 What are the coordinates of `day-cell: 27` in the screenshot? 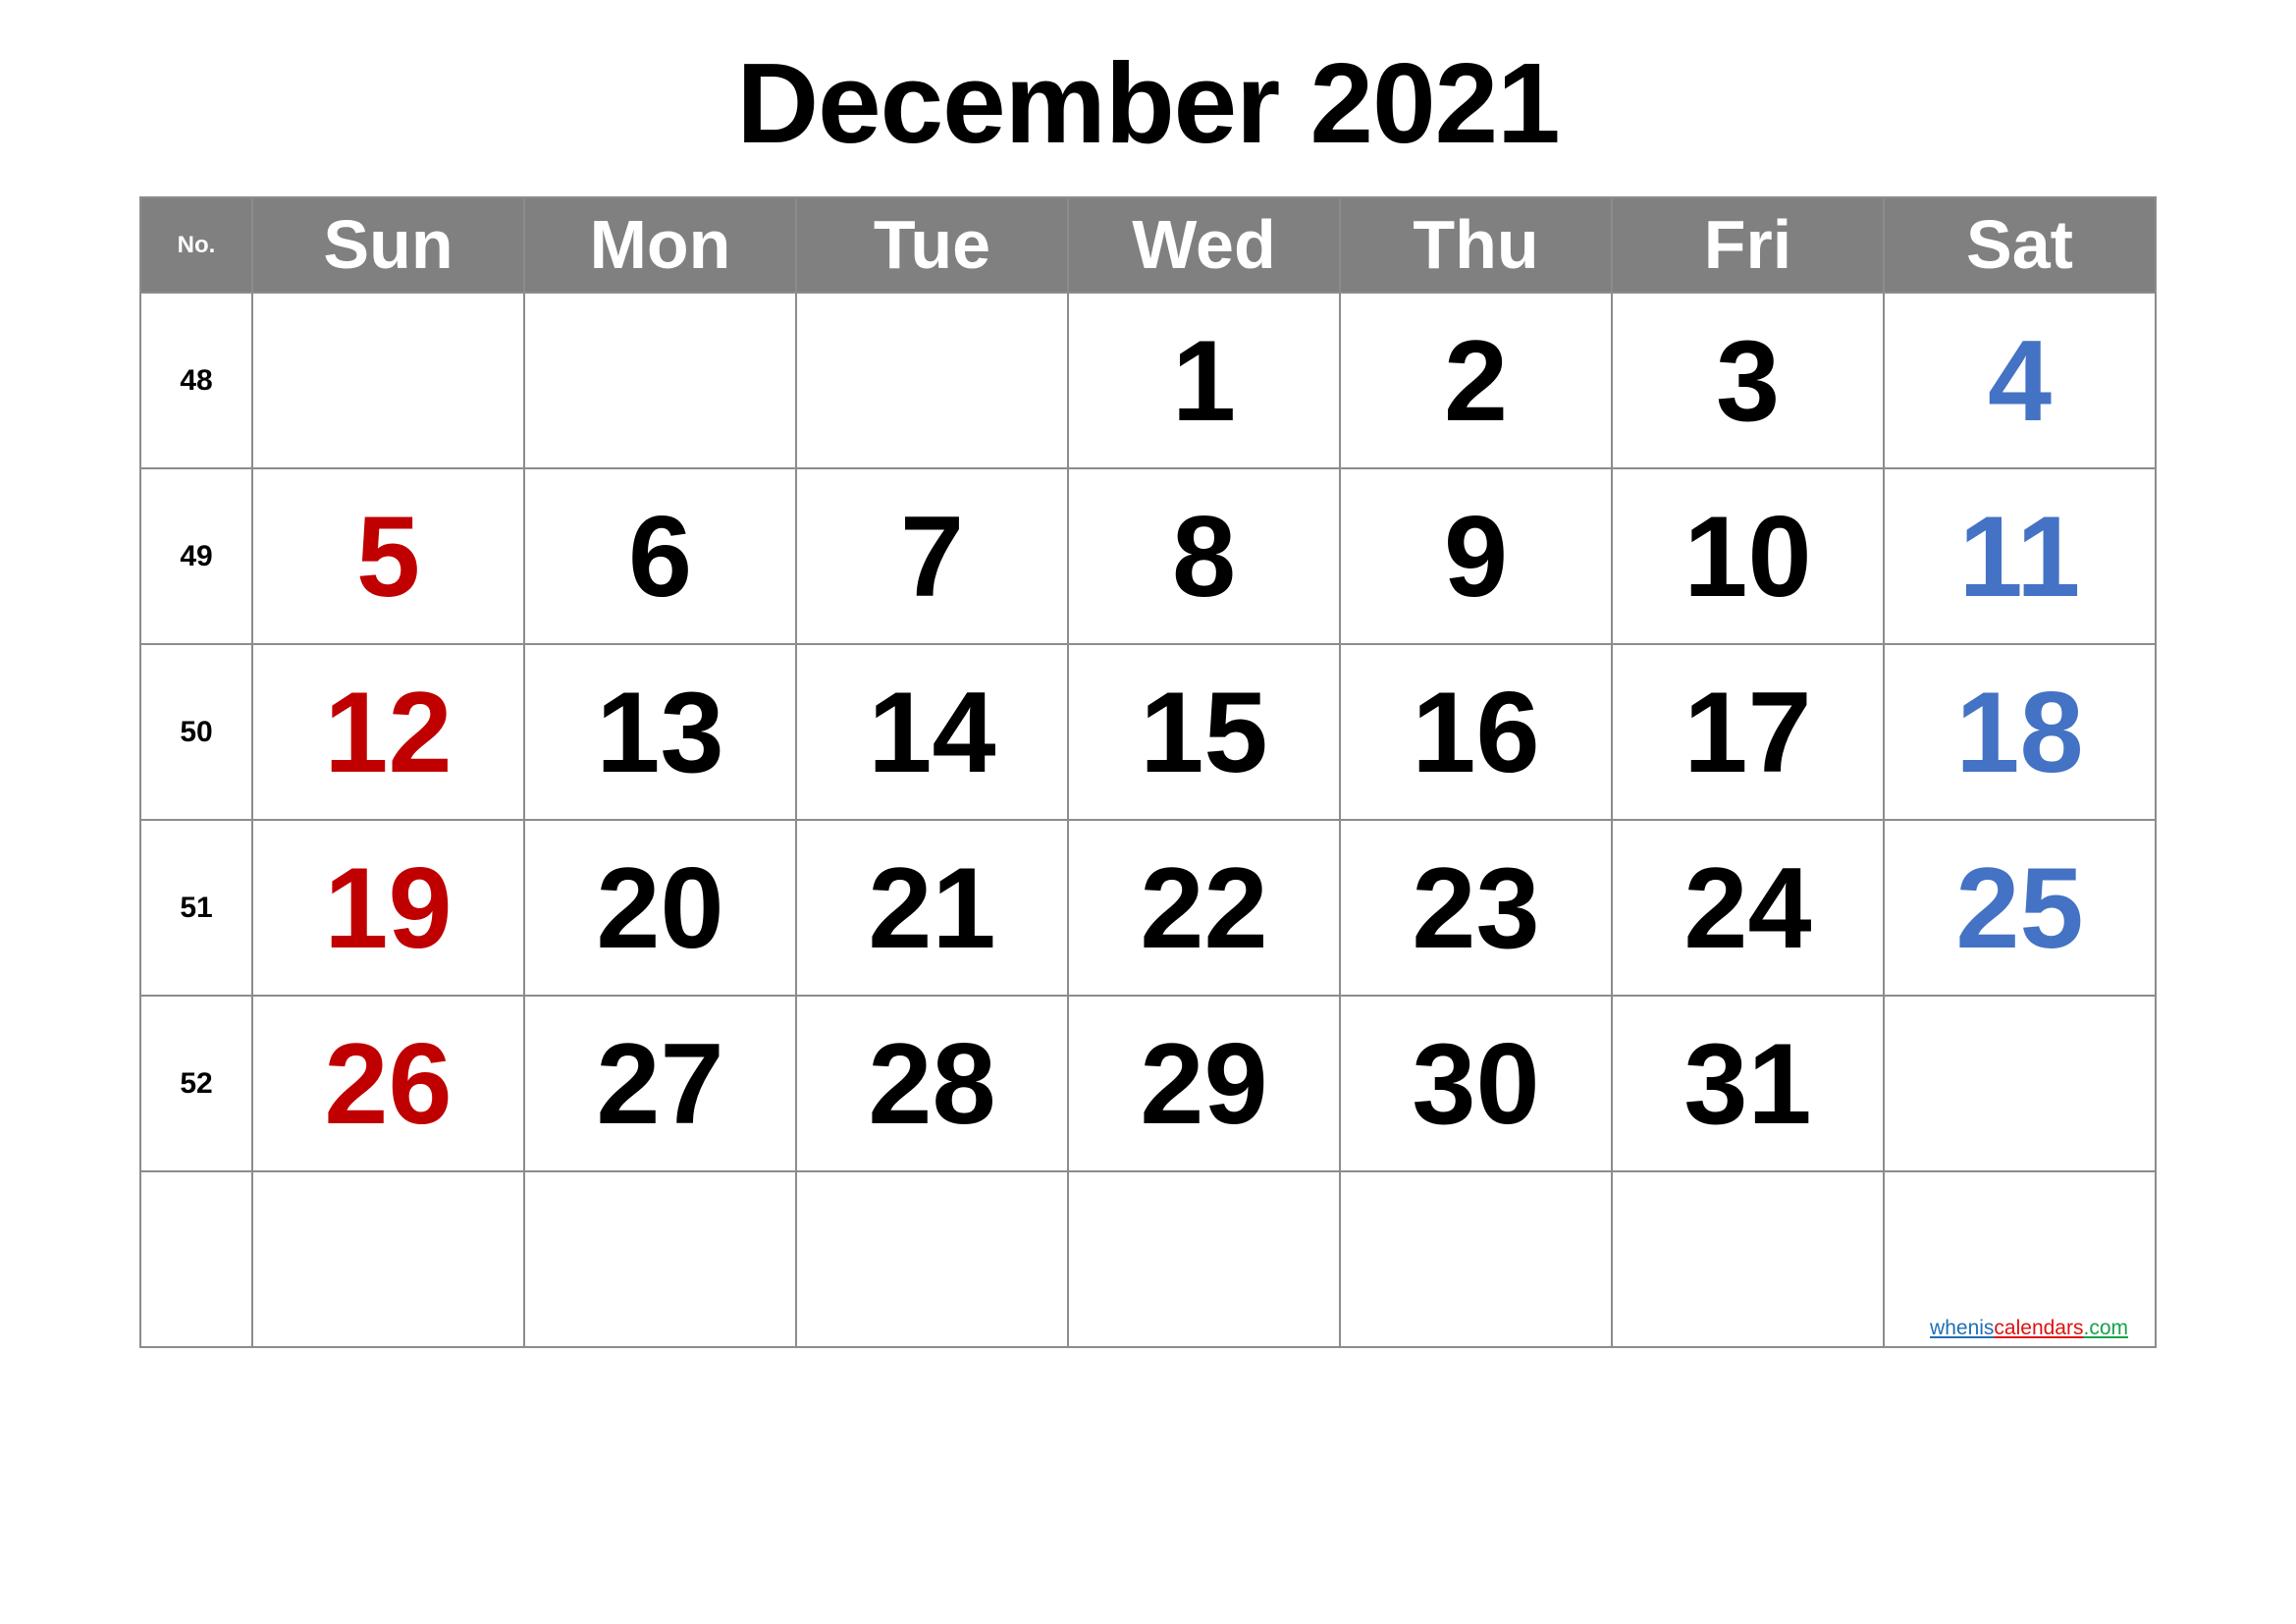 It's located at (660, 1083).